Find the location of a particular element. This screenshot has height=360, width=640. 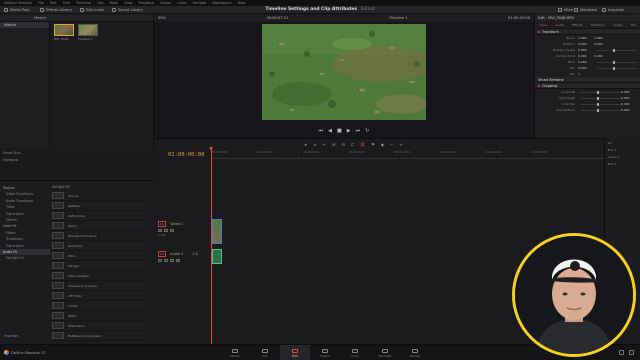

project-manager-icon is located at coordinates (621, 352).